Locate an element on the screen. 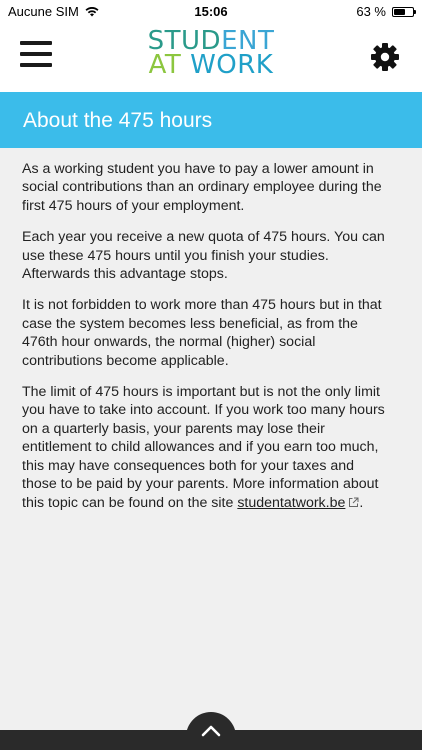 This screenshot has width=422, height=750. app-header: STUDENT AT WORK is located at coordinates (211, 57).